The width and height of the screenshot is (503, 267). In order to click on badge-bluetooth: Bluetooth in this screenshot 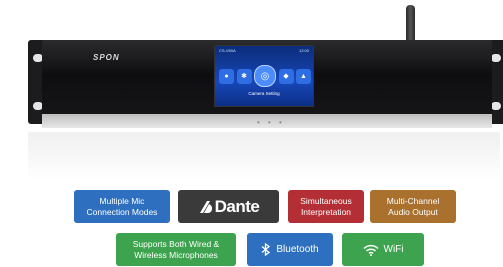, I will do `click(290, 249)`.